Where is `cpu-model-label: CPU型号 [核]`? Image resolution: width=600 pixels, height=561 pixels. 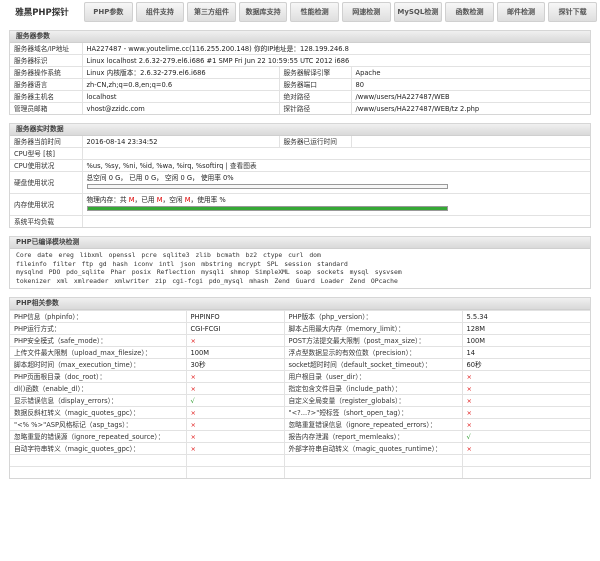 cpu-model-label: CPU型号 [核] is located at coordinates (46, 153).